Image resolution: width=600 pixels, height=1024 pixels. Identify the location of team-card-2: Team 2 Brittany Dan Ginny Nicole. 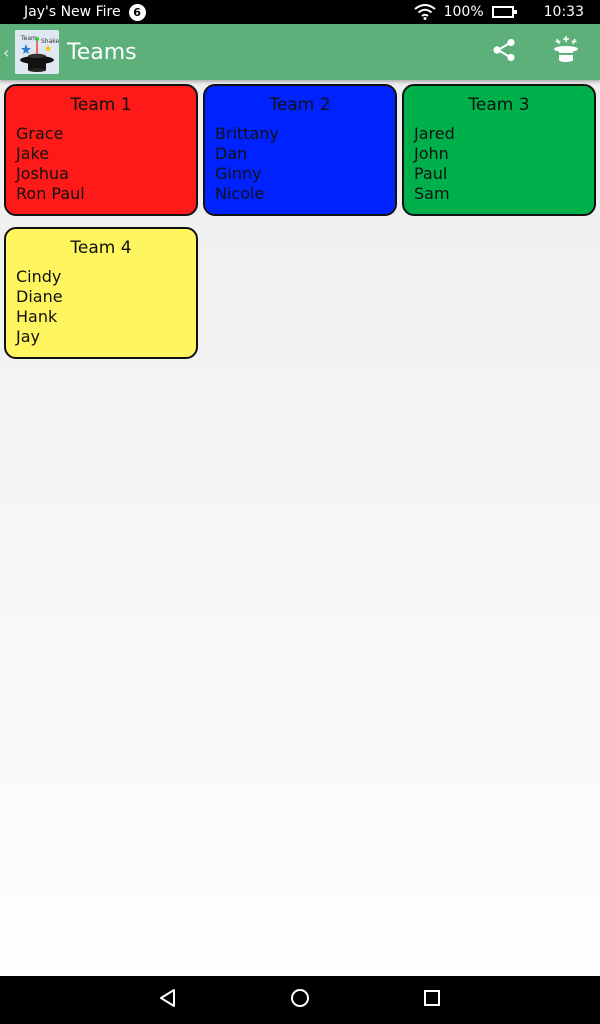
(300, 150).